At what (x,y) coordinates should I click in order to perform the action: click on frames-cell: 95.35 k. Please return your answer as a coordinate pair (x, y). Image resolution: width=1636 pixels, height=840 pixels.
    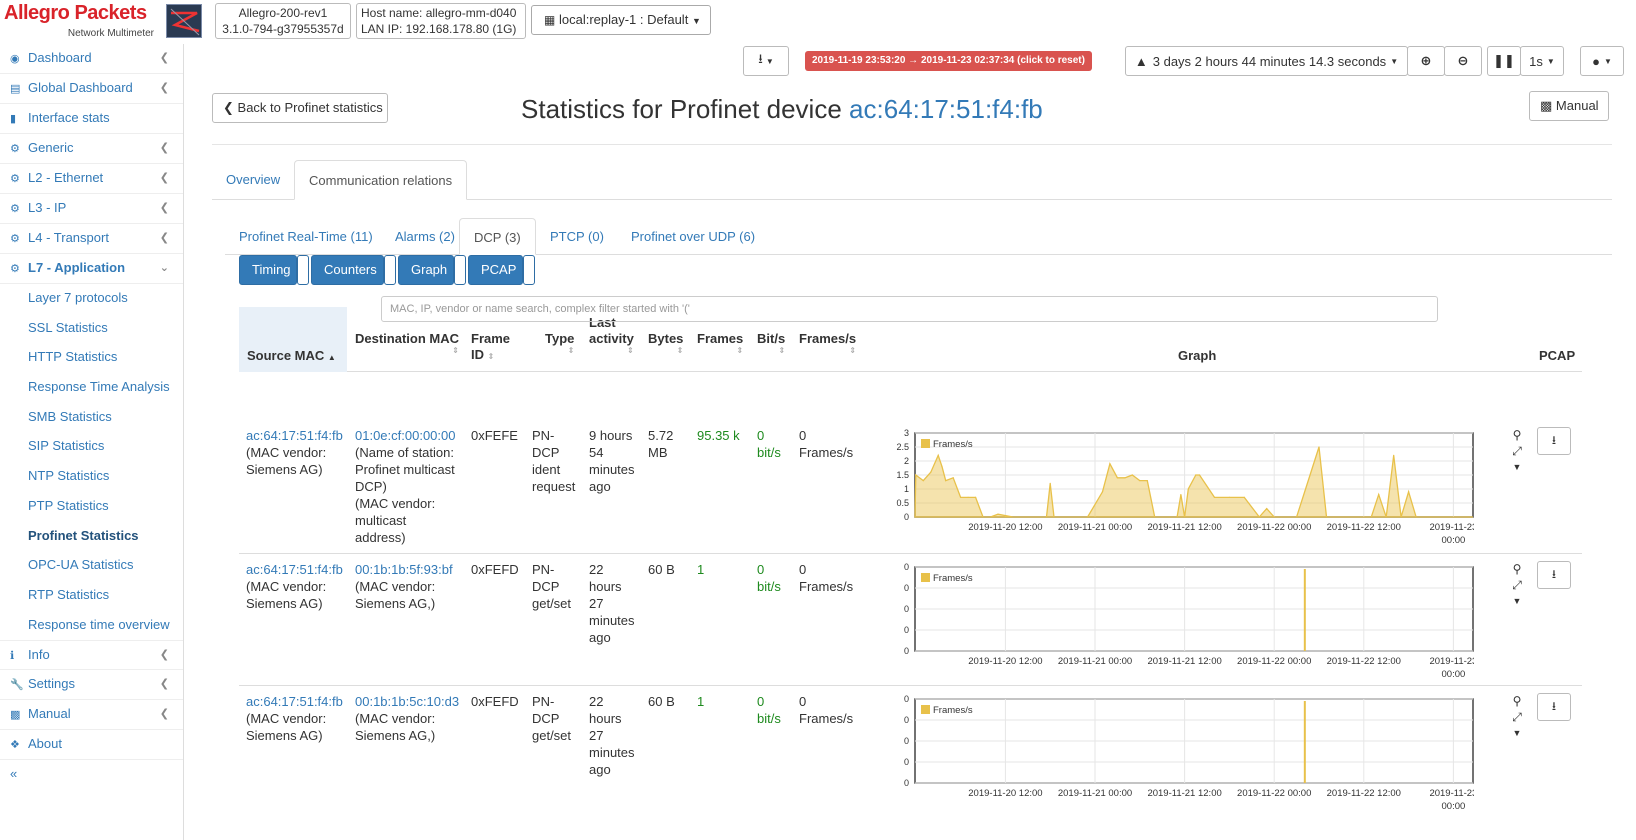
    Looking at the image, I should click on (718, 435).